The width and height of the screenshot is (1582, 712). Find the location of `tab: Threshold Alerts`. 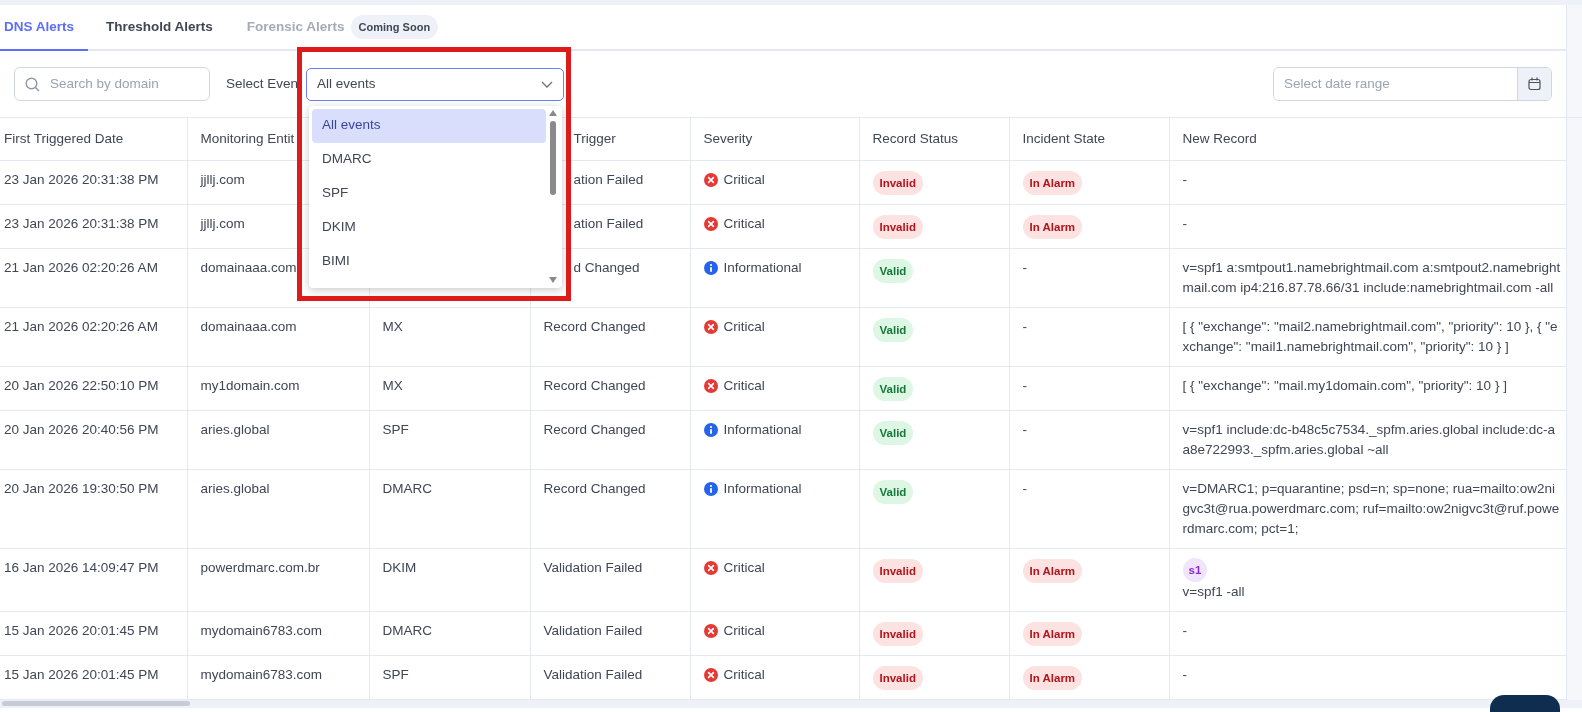

tab: Threshold Alerts is located at coordinates (165, 28).